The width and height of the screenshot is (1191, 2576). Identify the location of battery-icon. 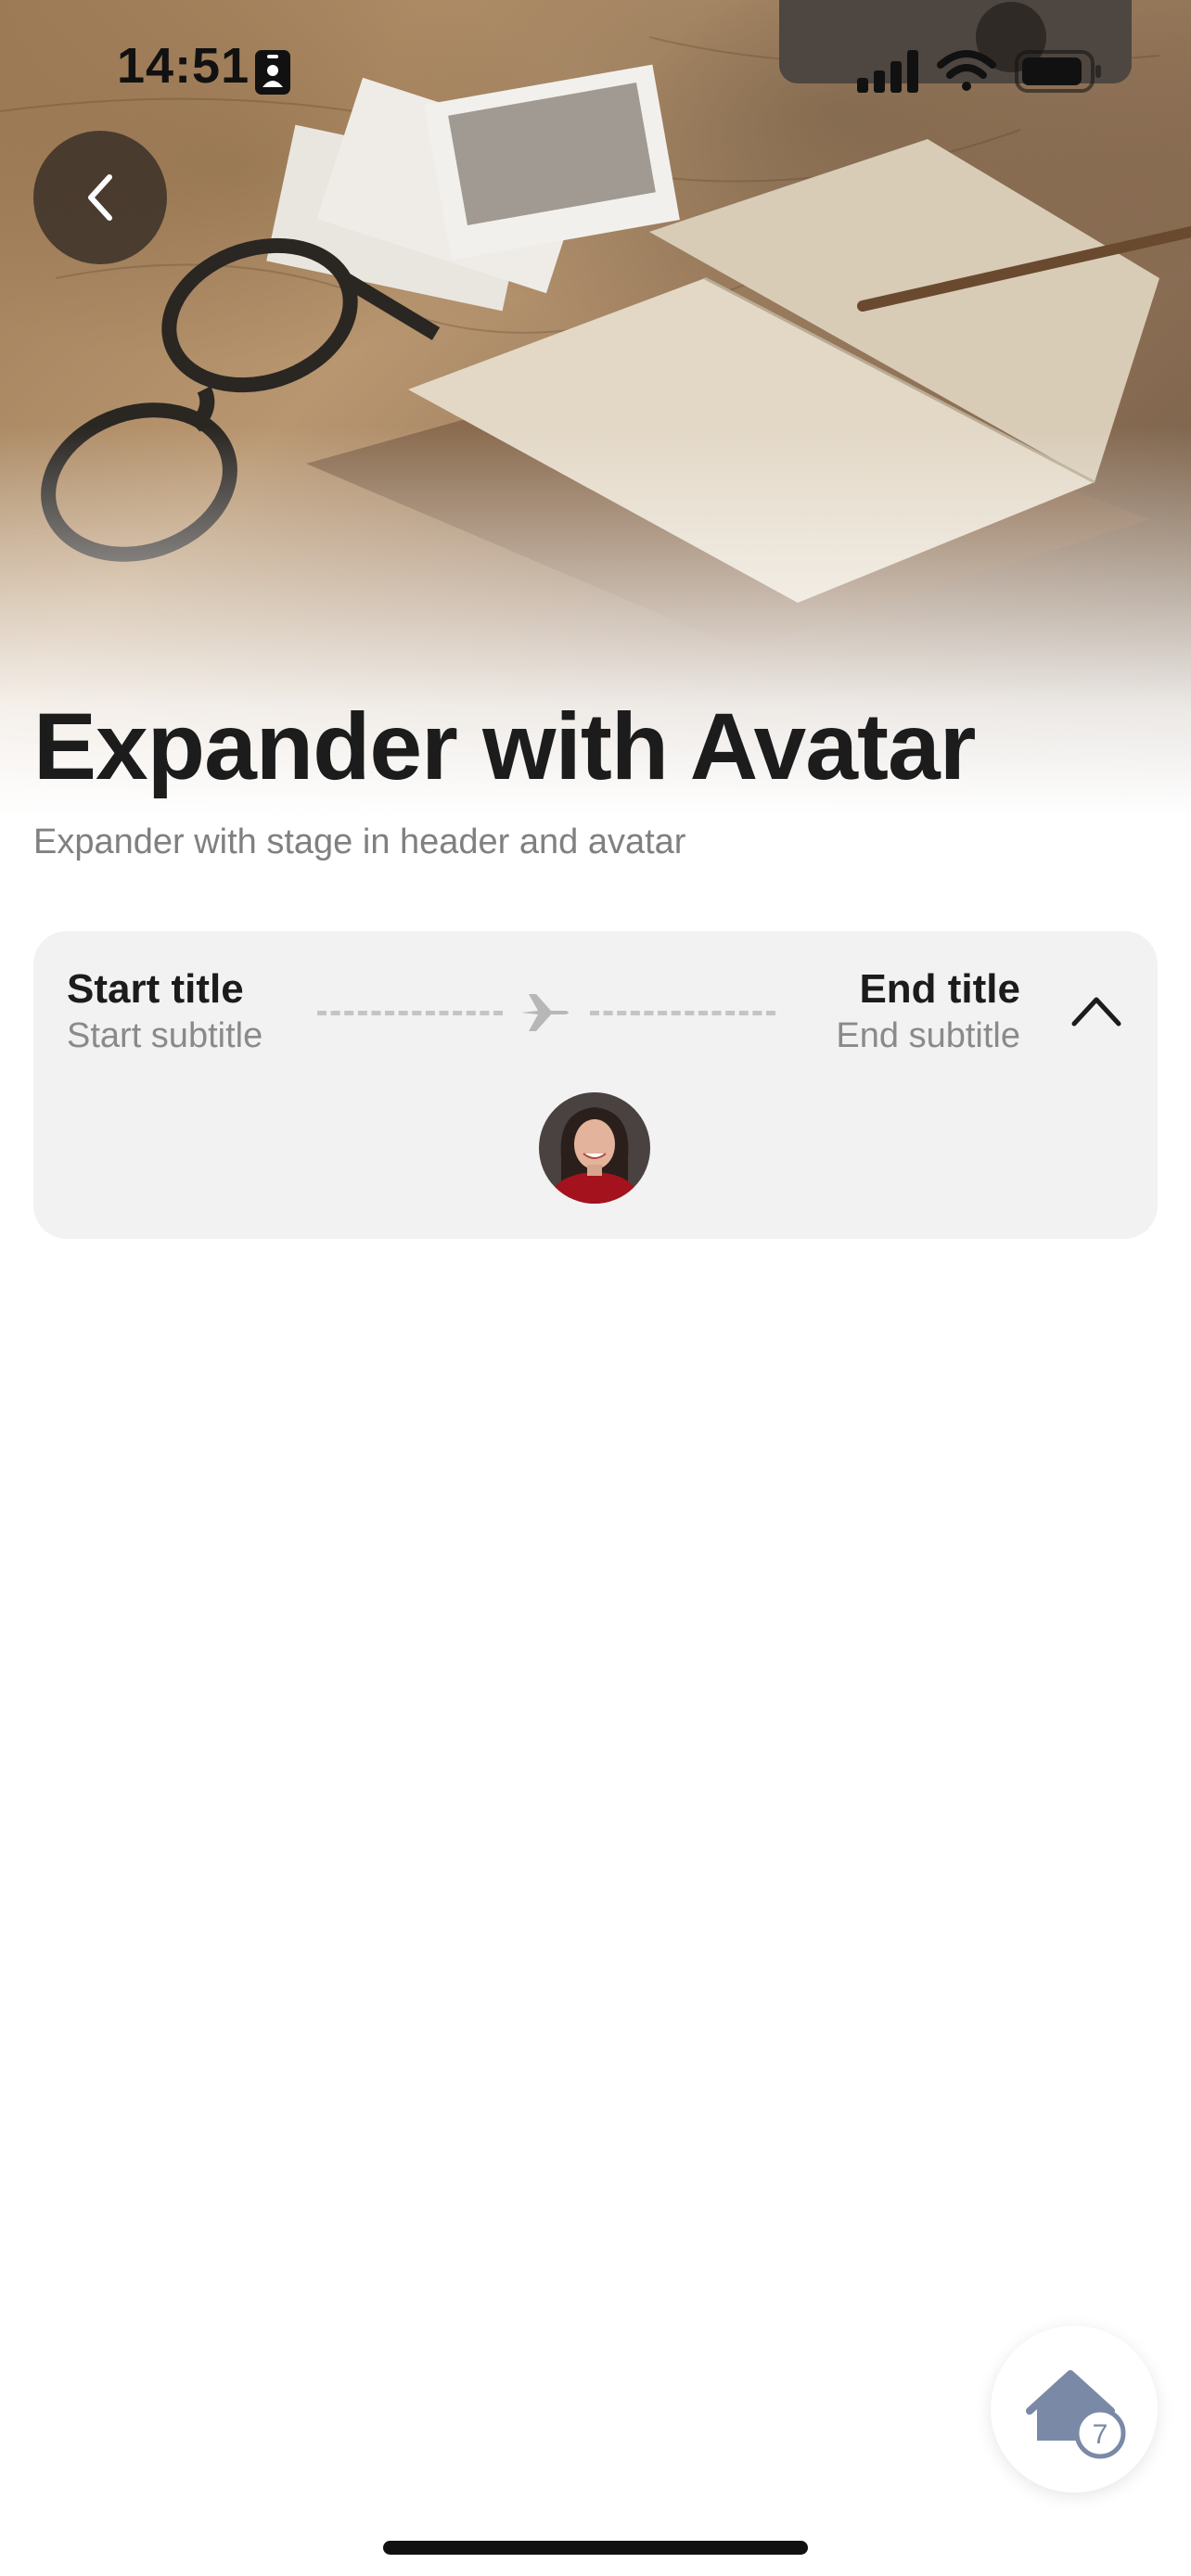
(1058, 71).